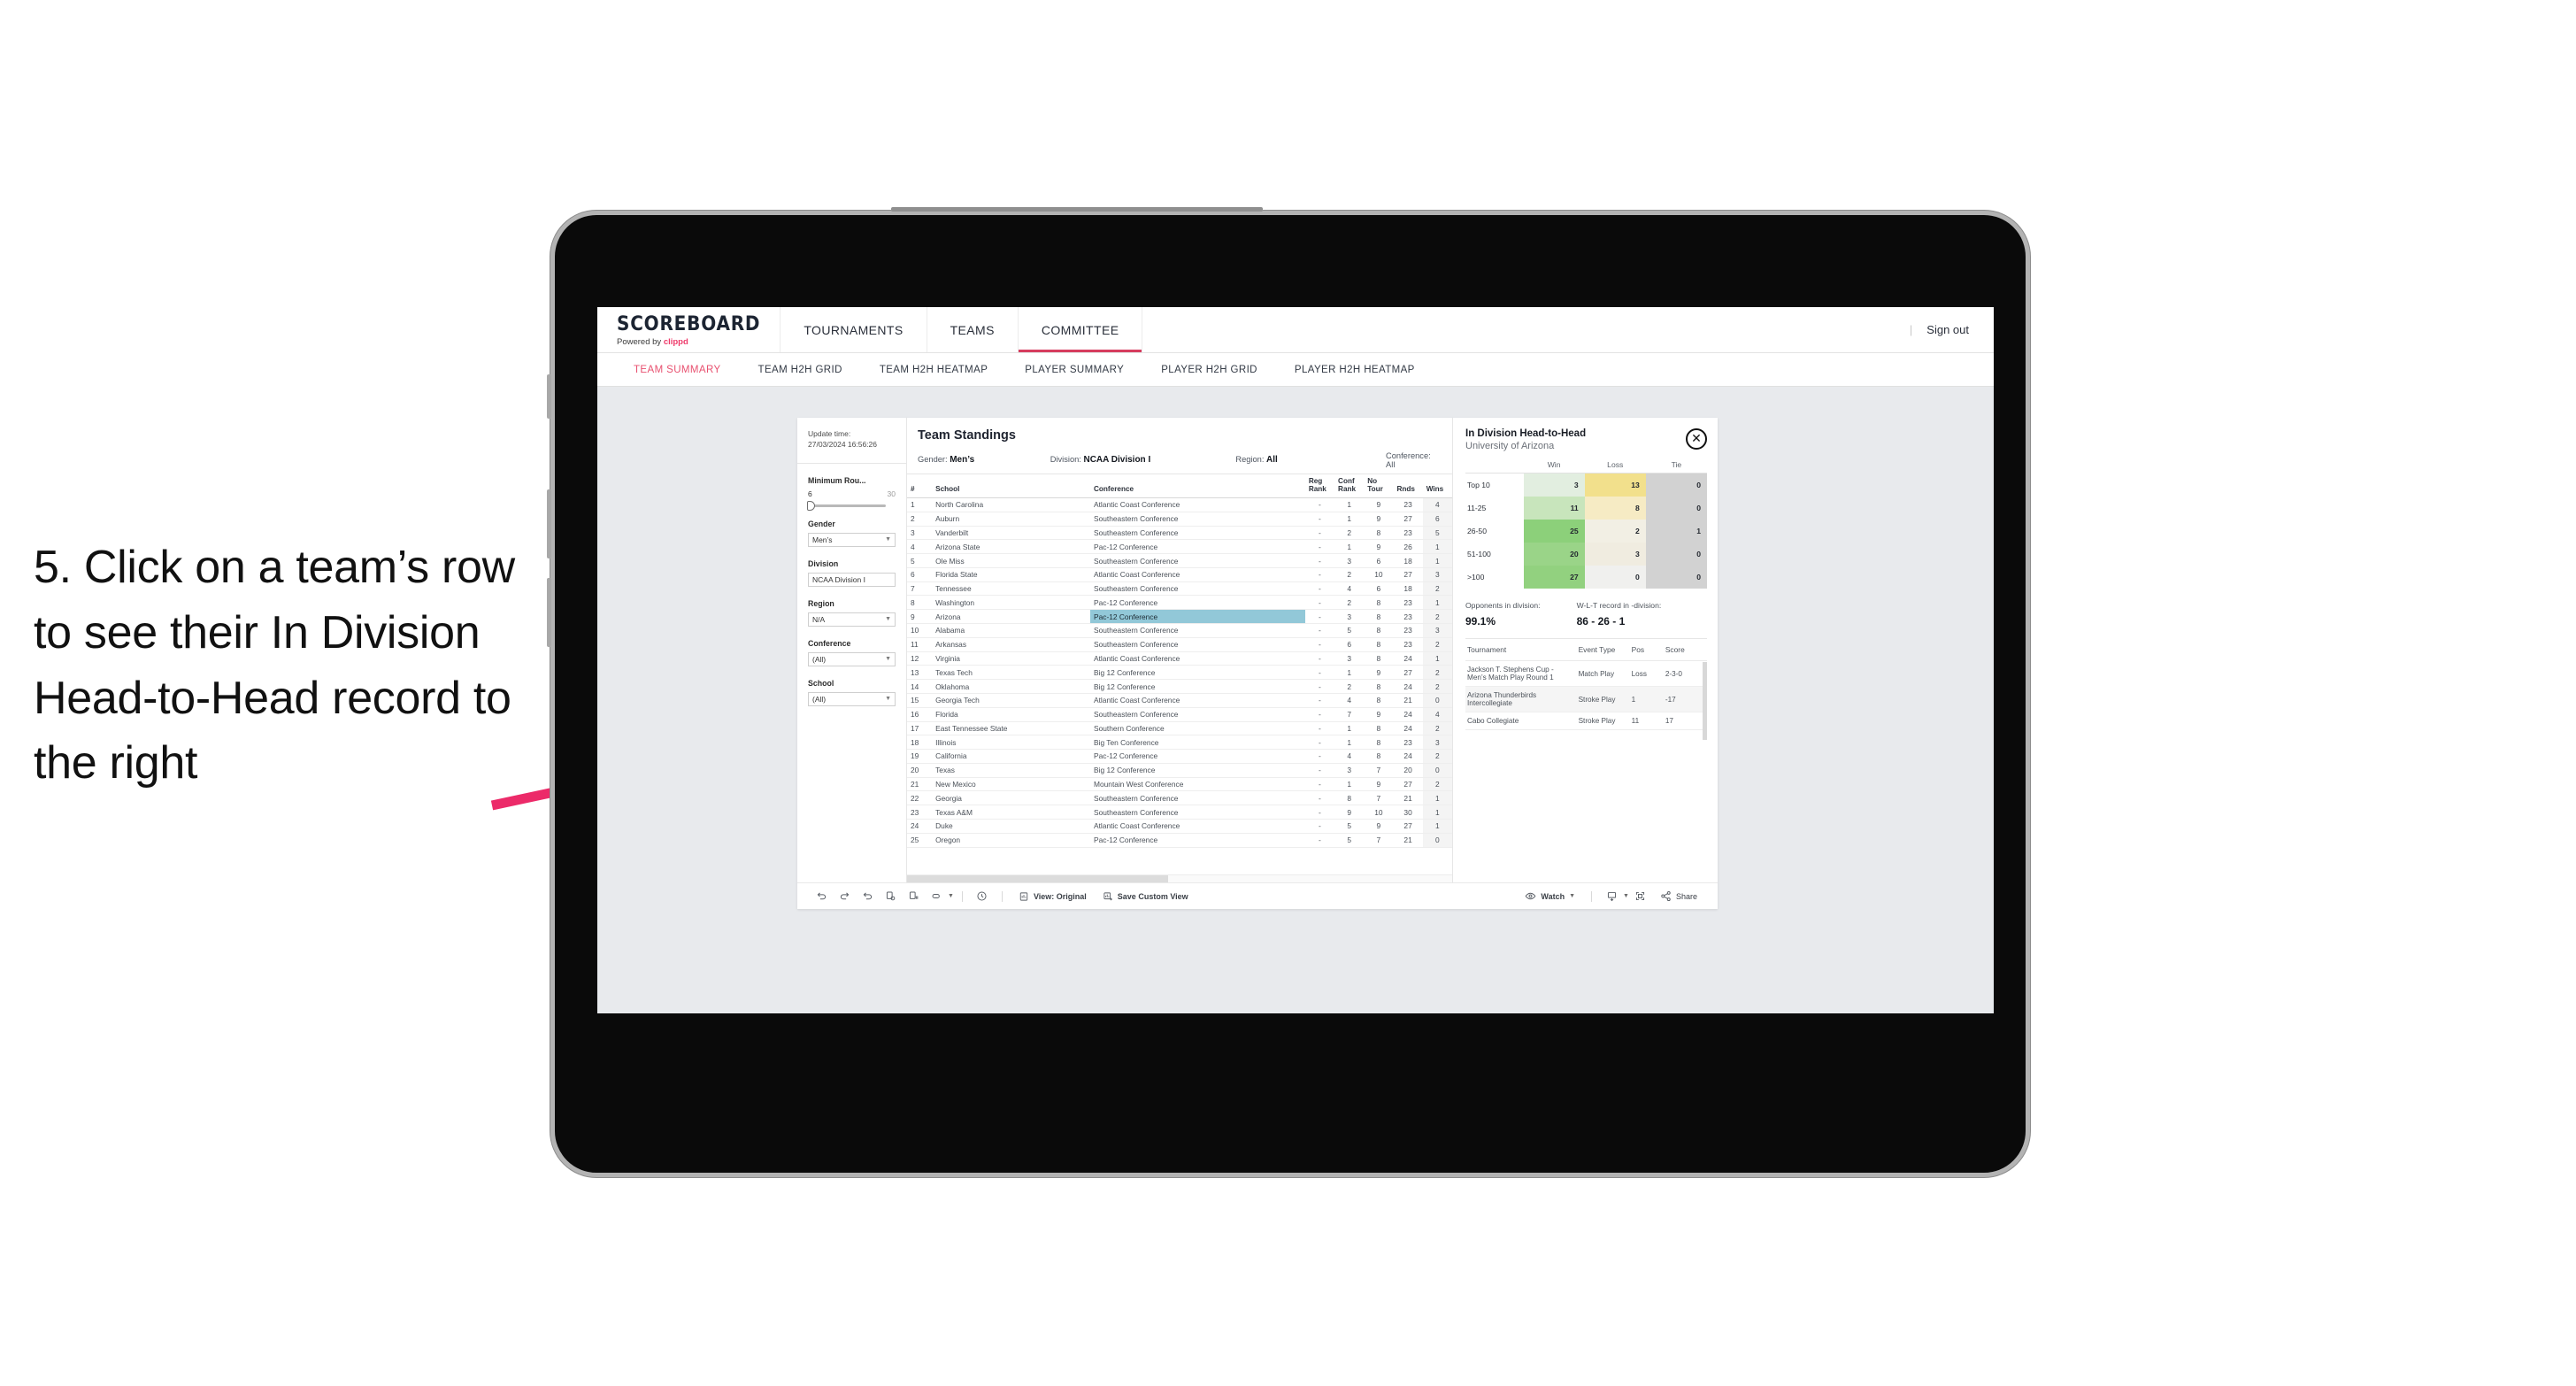 The height and width of the screenshot is (1386, 2576). Describe the element at coordinates (1011, 486) in the screenshot. I see `col-school: School` at that location.